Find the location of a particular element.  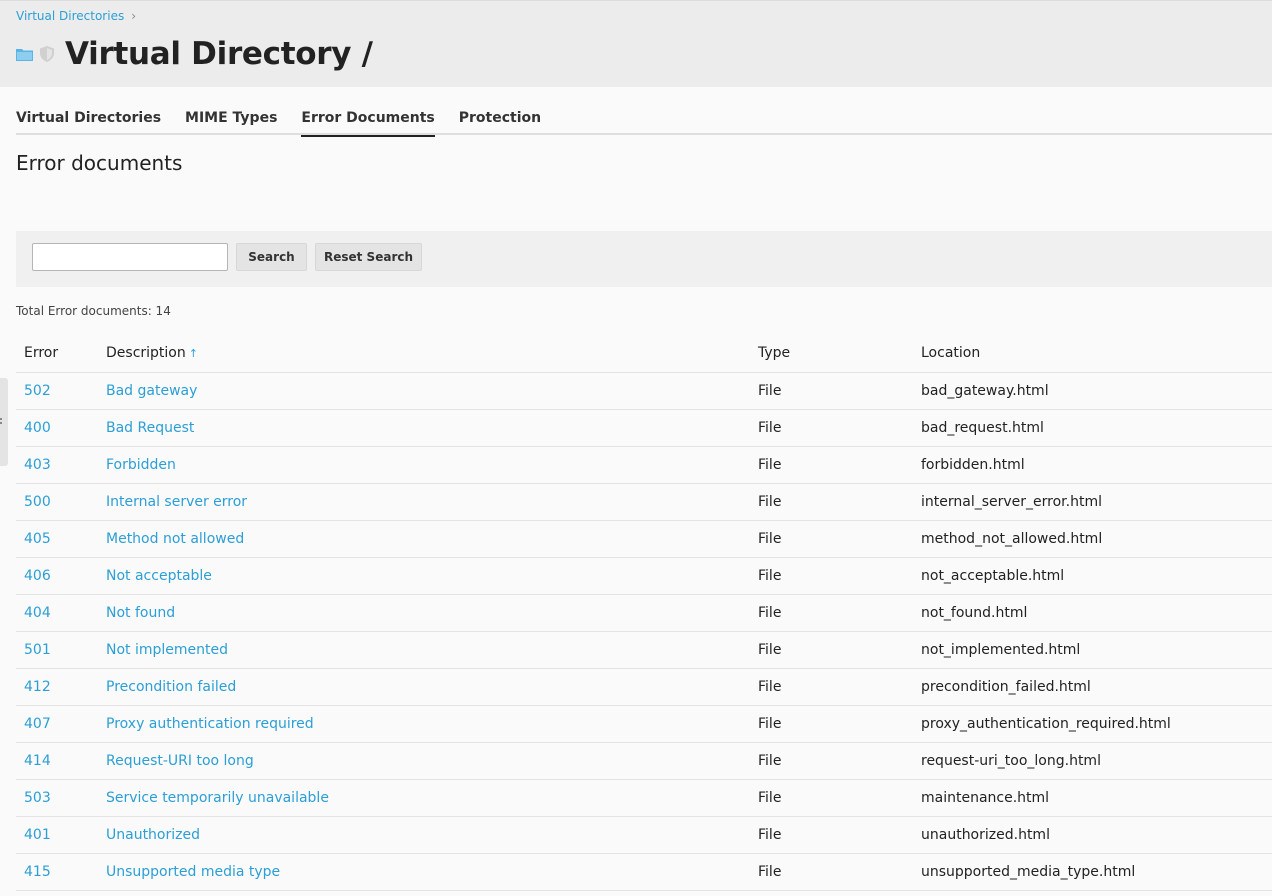

description-link: Forbidden is located at coordinates (424, 465).